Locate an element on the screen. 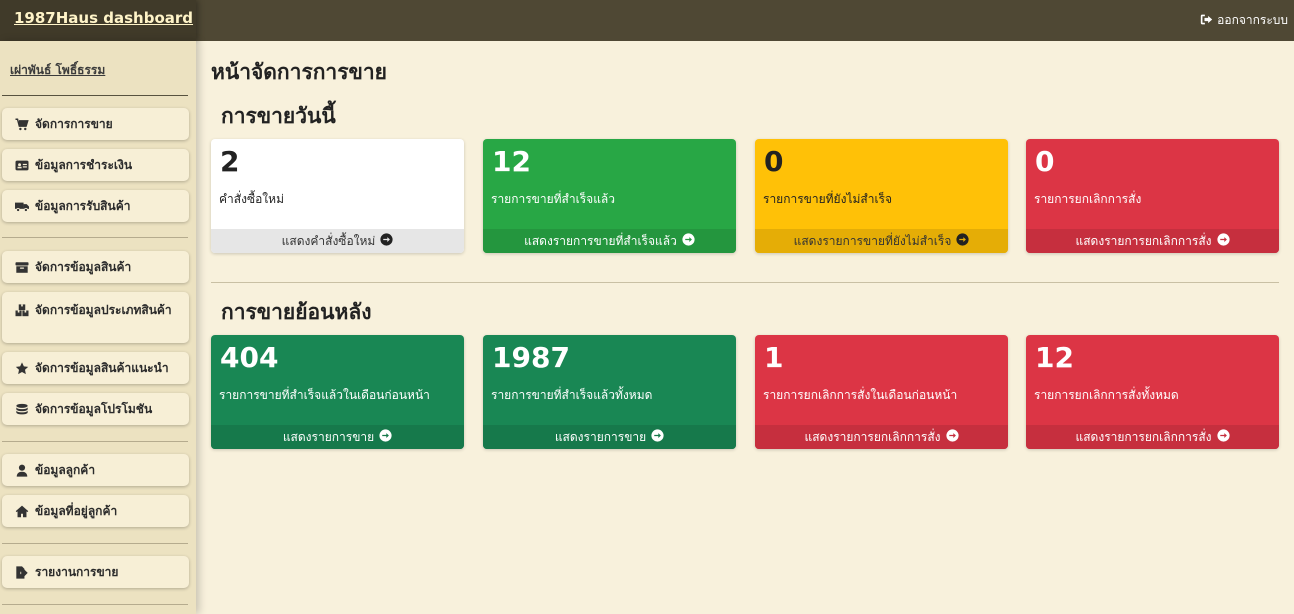 This screenshot has width=1294, height=614. card-link: แสดงรายการขายที่ยังไม่สำเร็จ is located at coordinates (881, 241).